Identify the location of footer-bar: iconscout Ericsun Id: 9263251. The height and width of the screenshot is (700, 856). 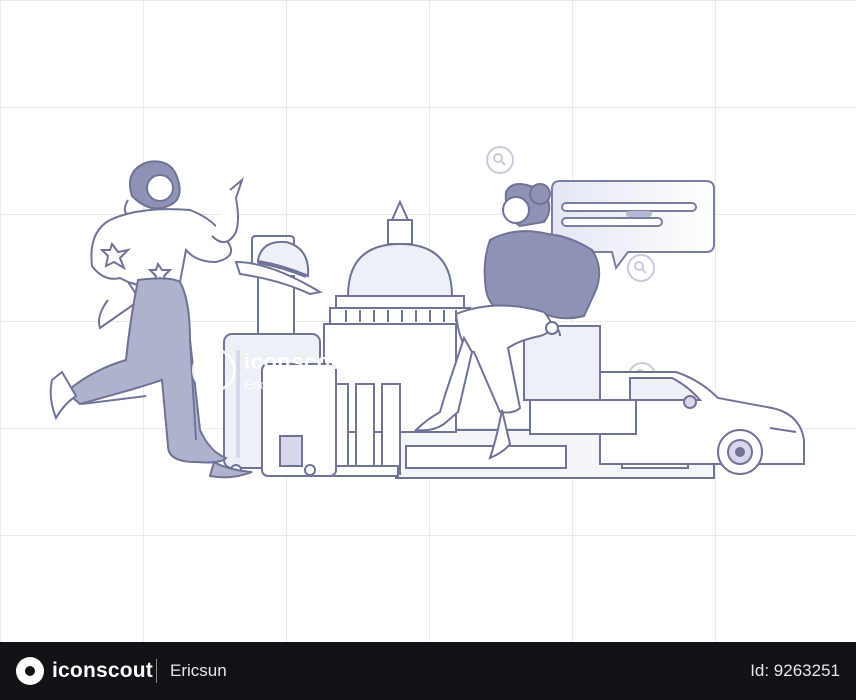
(428, 671).